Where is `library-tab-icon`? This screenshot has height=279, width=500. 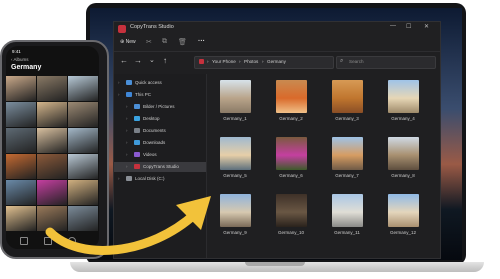
library-tab-icon is located at coordinates (24, 241).